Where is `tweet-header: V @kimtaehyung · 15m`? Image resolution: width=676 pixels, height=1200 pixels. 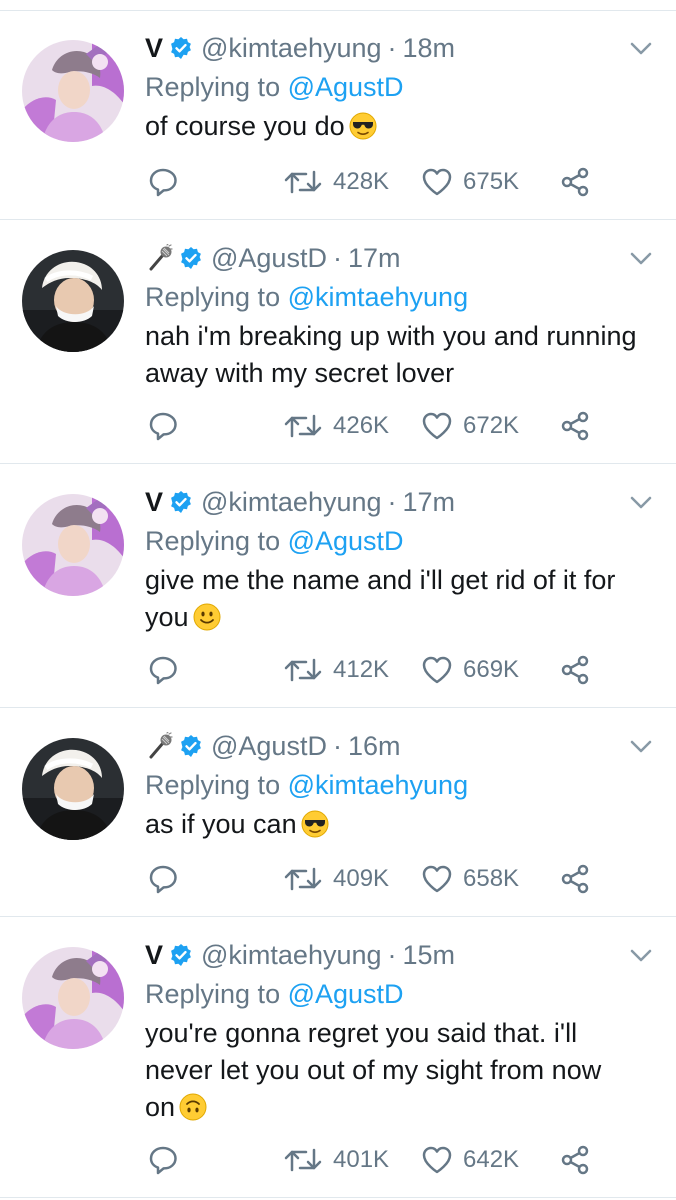
tweet-header: V @kimtaehyung · 15m is located at coordinates (300, 955).